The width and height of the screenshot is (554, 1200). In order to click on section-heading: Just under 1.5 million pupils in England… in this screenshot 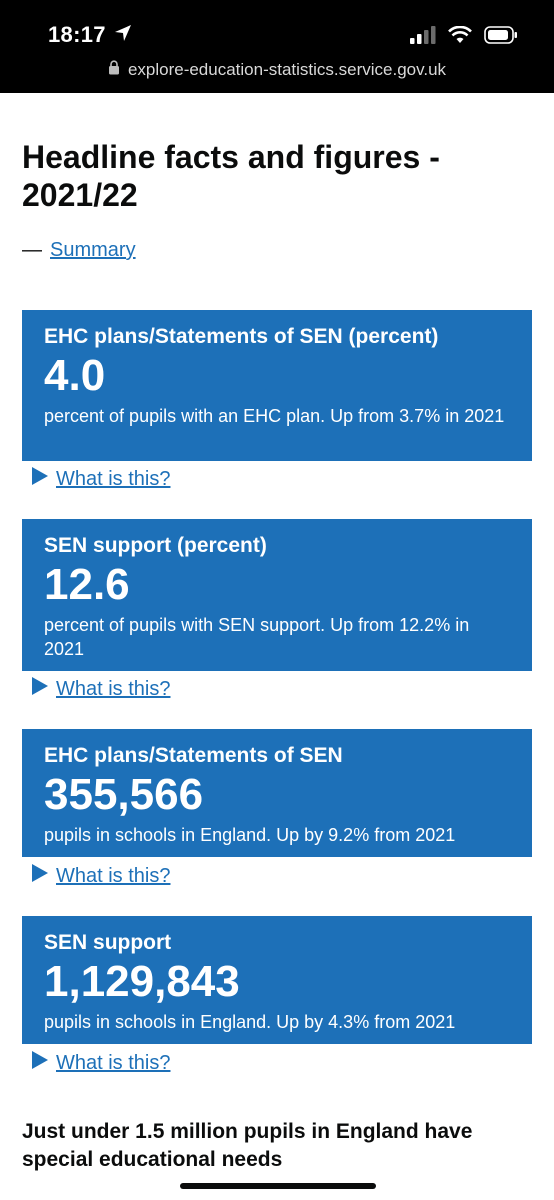, I will do `click(247, 1145)`.